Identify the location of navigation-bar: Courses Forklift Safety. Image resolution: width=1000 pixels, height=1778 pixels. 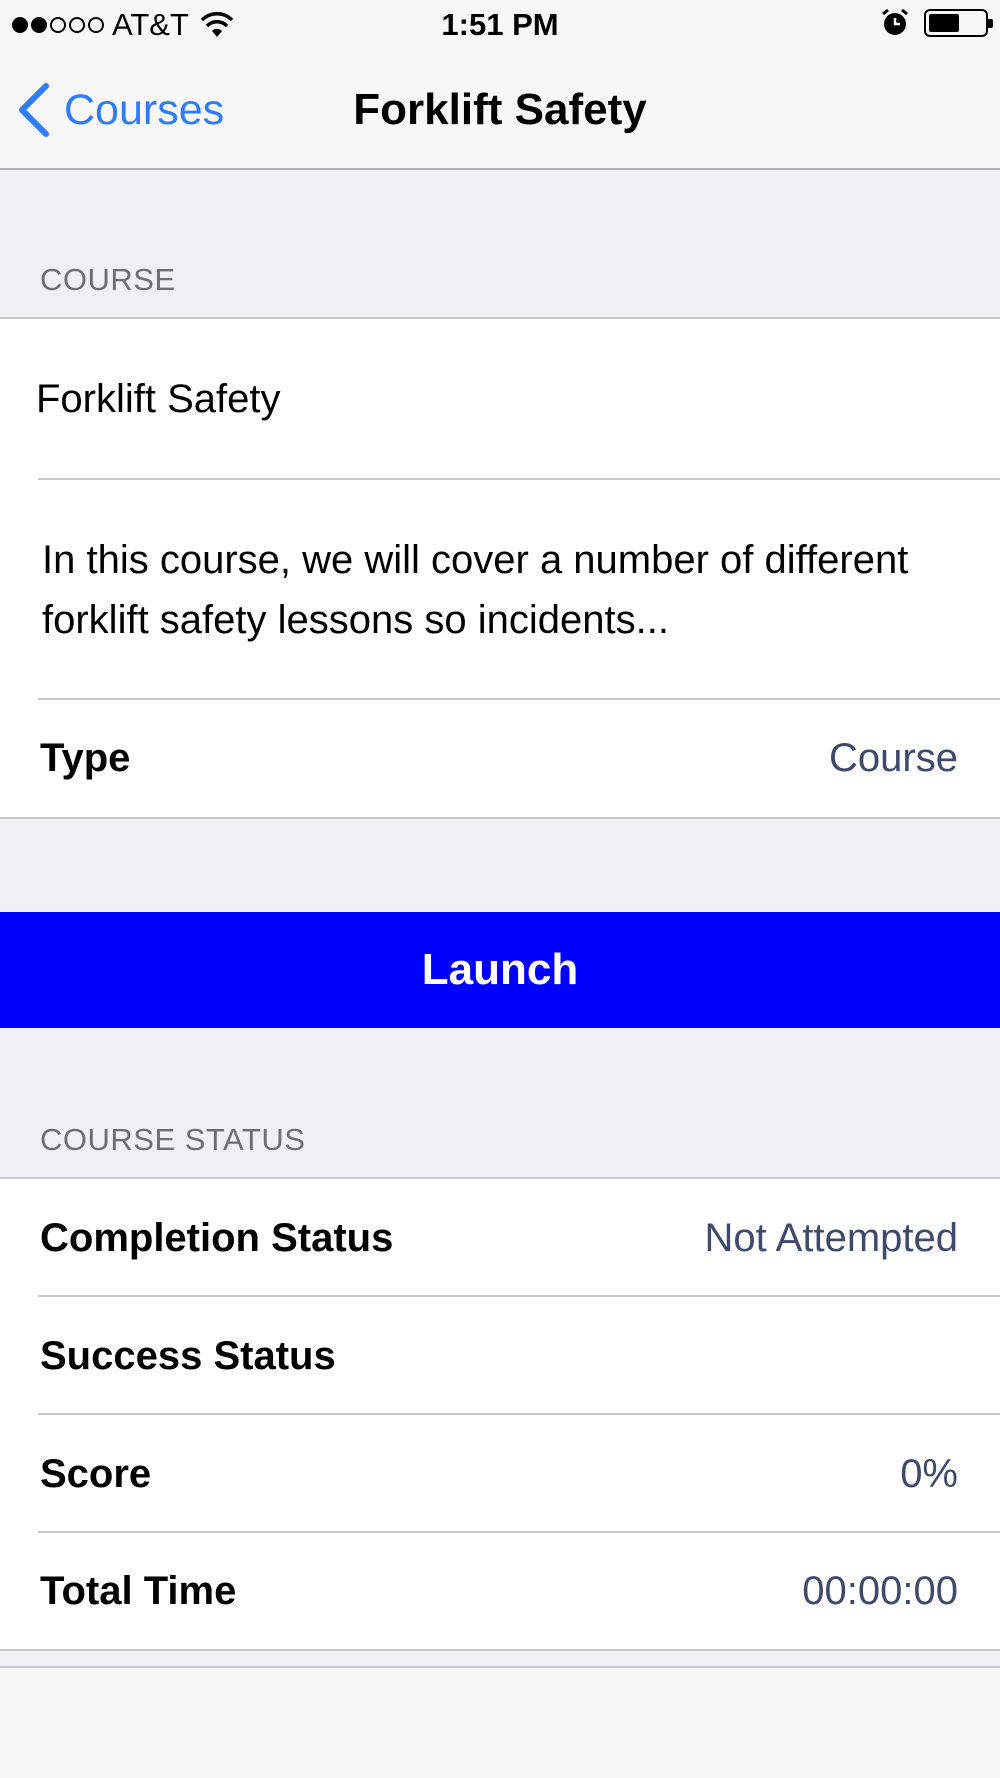
(500, 110).